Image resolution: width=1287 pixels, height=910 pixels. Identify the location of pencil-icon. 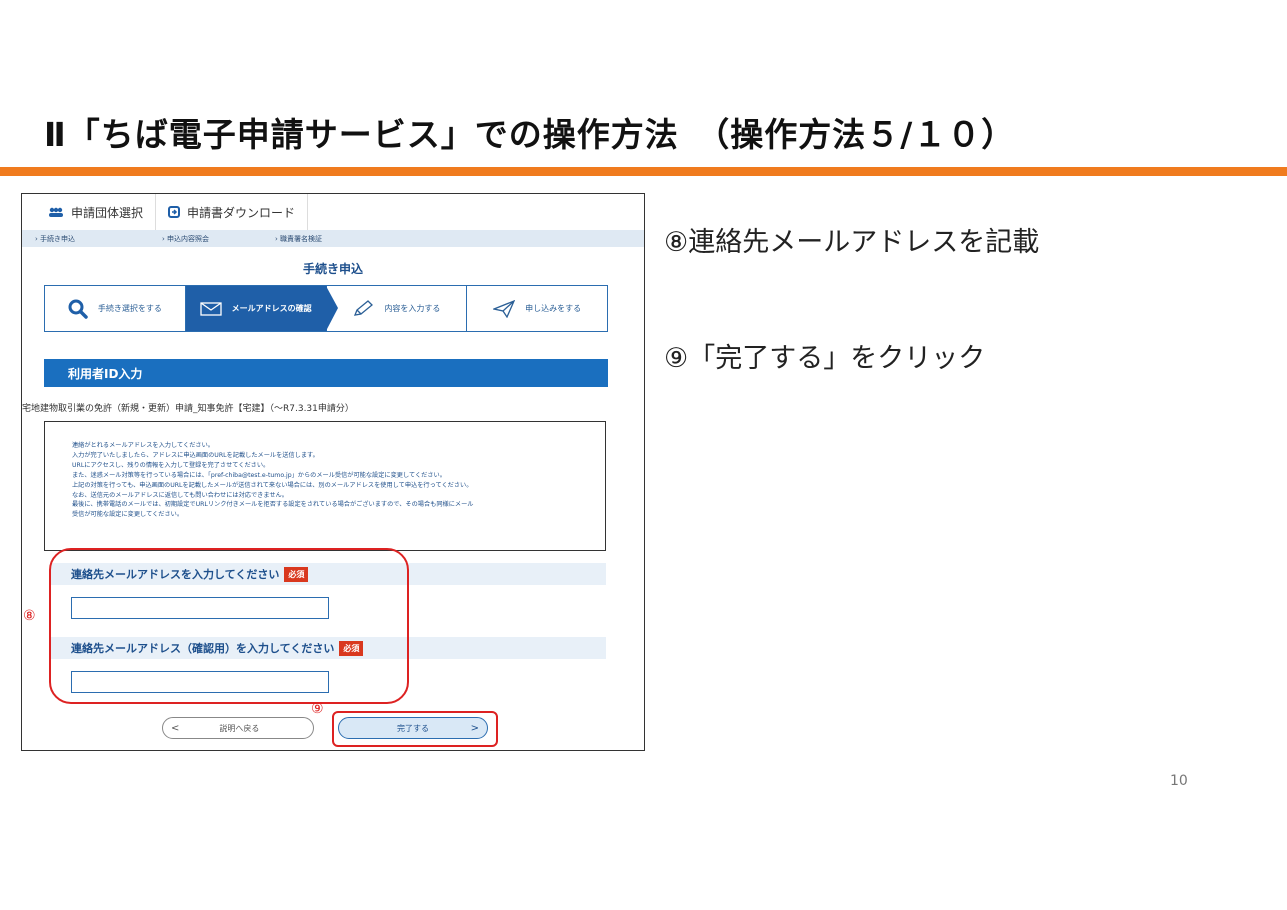
(364, 307).